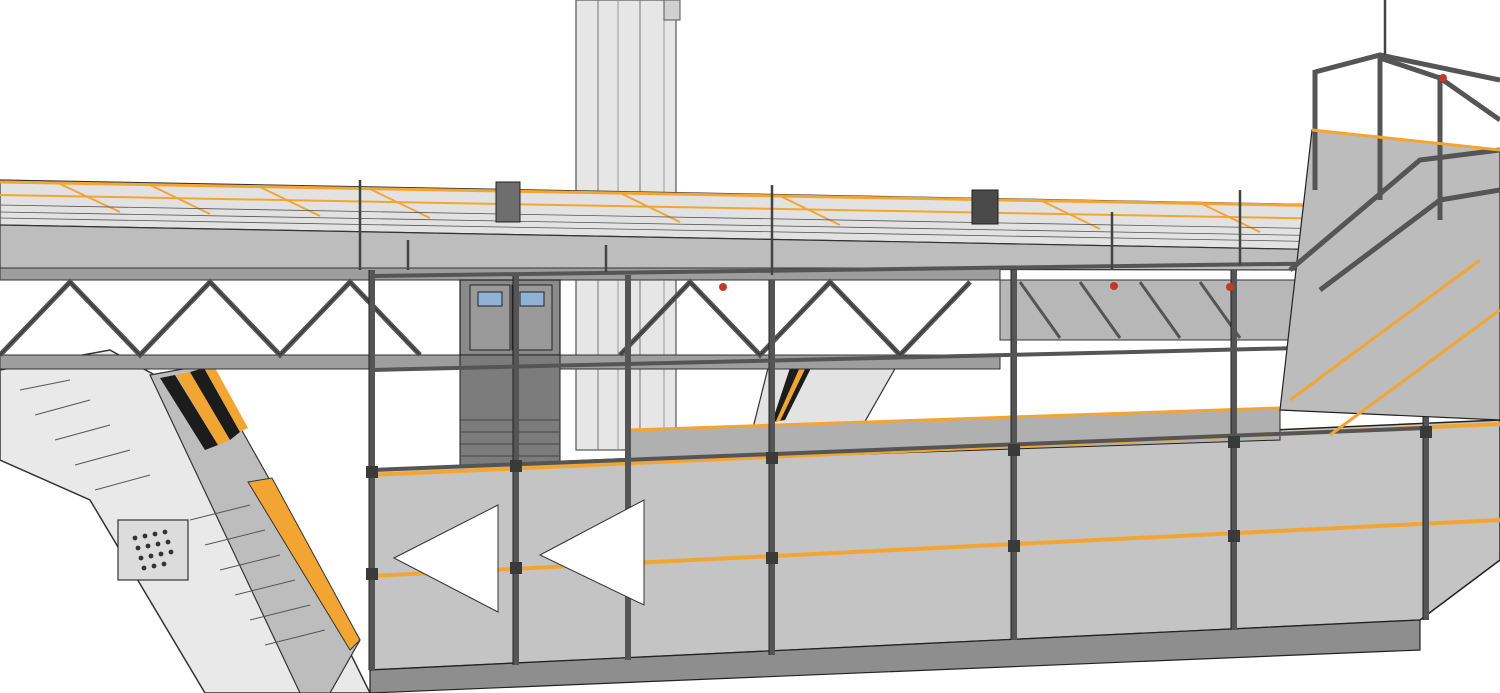 The width and height of the screenshot is (1500, 693). I want to click on upper-walkway-deck, so click(671, 225).